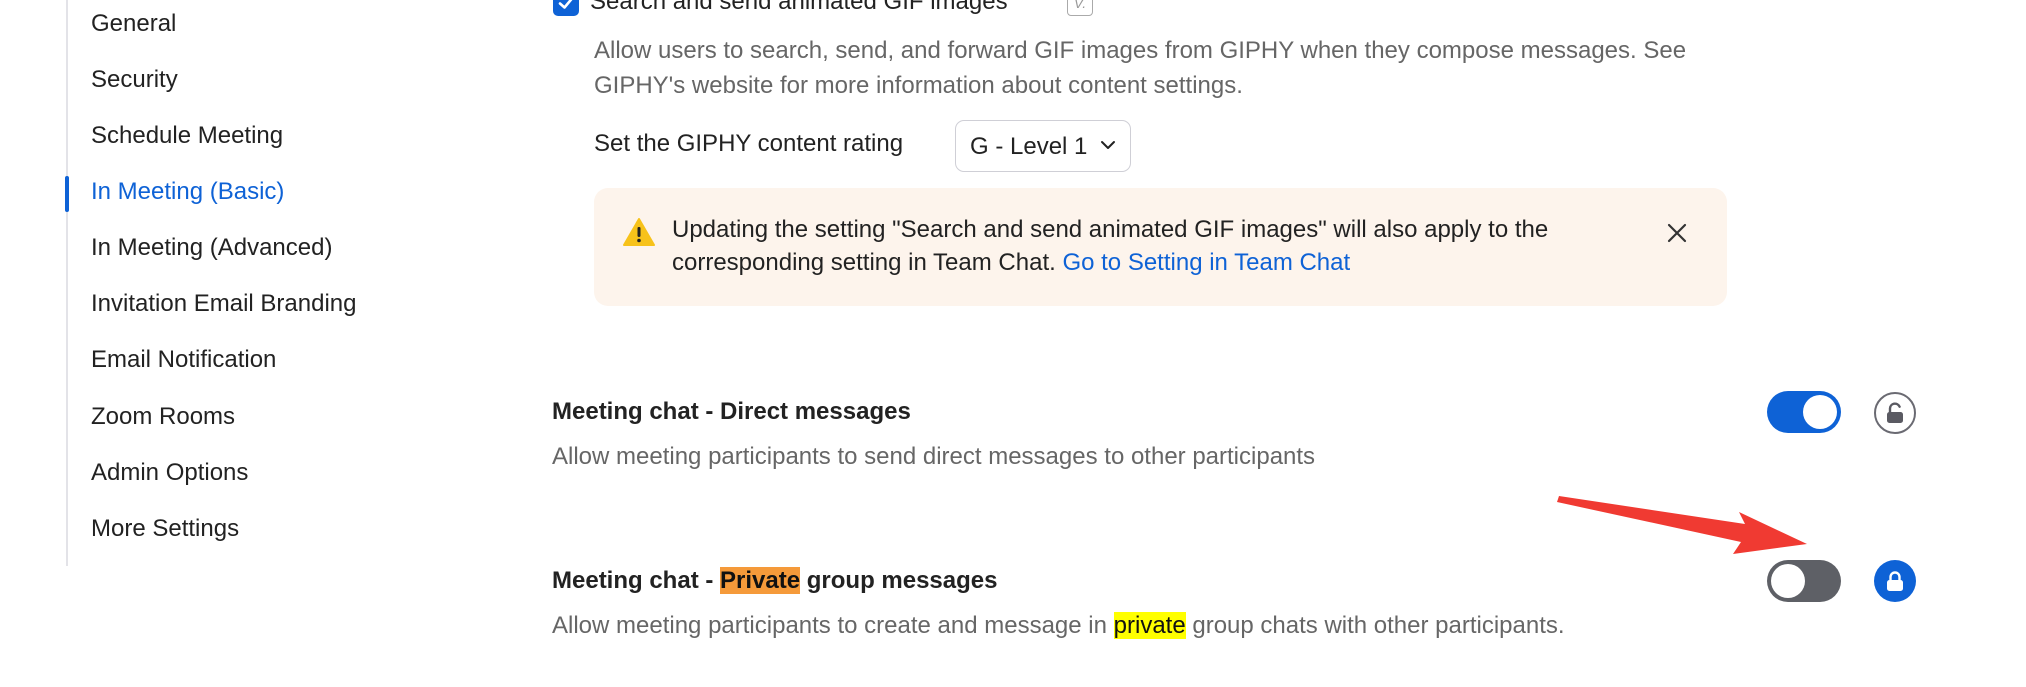  Describe the element at coordinates (134, 80) in the screenshot. I see `sidebar-item-security: Security` at that location.